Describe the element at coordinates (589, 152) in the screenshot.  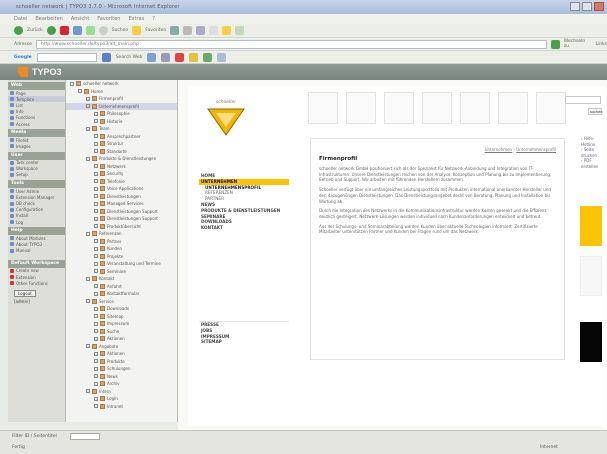
I see `utility-link-label: Seite drucken` at that location.